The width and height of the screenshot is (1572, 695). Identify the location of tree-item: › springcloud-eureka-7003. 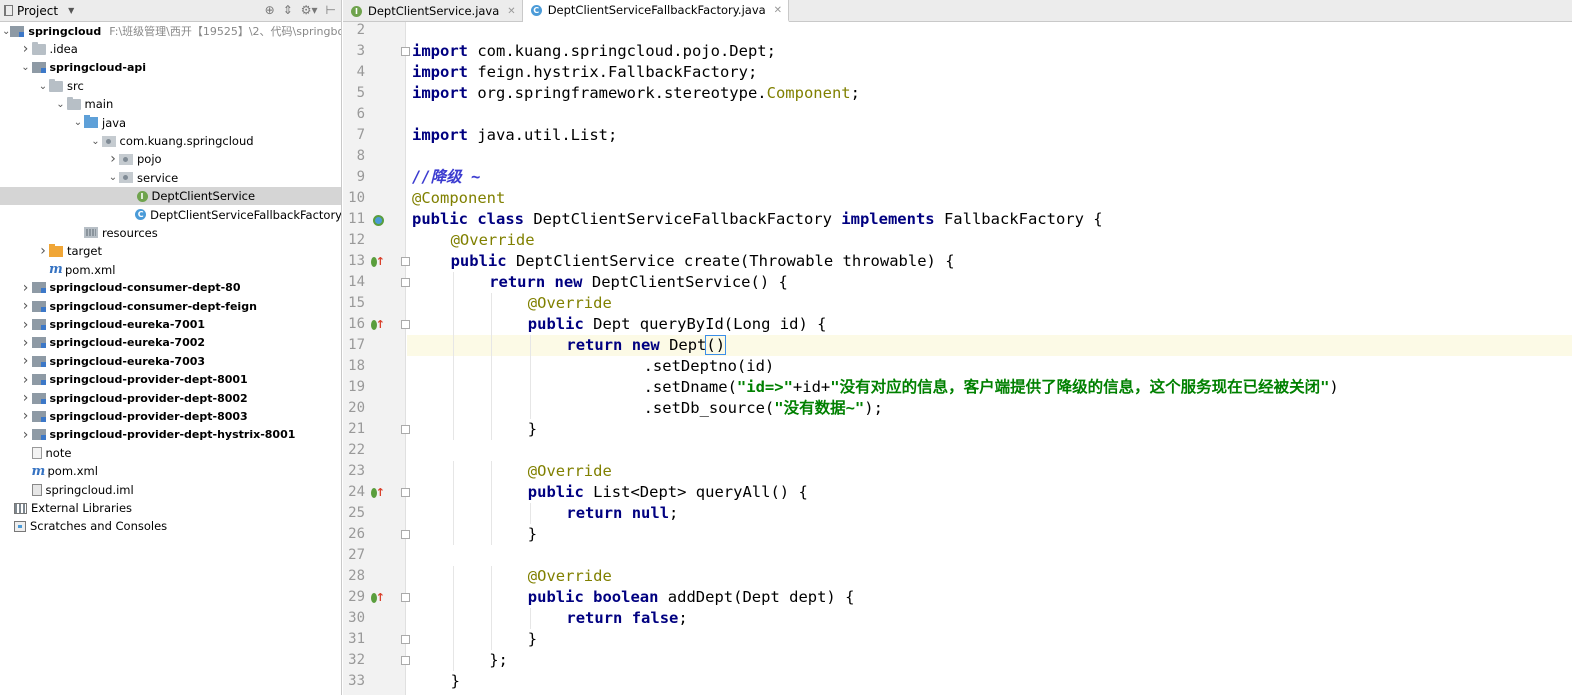
(170, 361).